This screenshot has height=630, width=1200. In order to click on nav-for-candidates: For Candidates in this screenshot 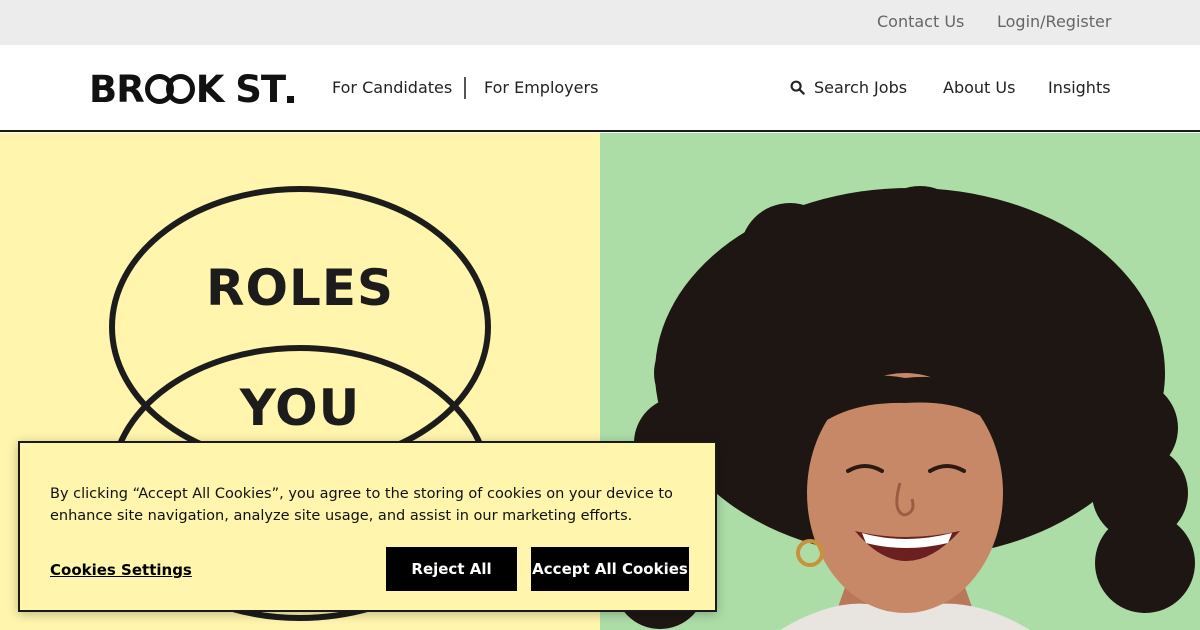, I will do `click(392, 87)`.